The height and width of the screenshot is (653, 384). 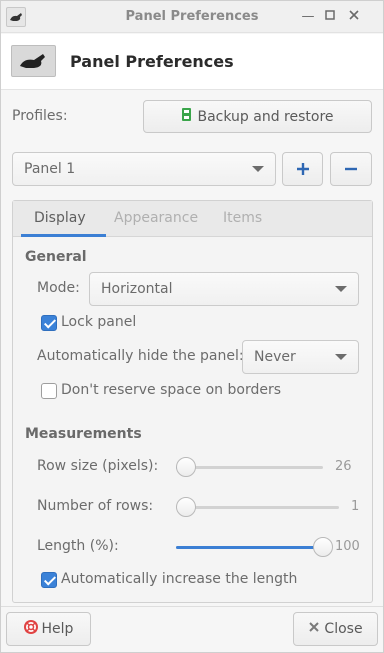 What do you see at coordinates (323, 547) in the screenshot?
I see `length-slider-knob` at bounding box center [323, 547].